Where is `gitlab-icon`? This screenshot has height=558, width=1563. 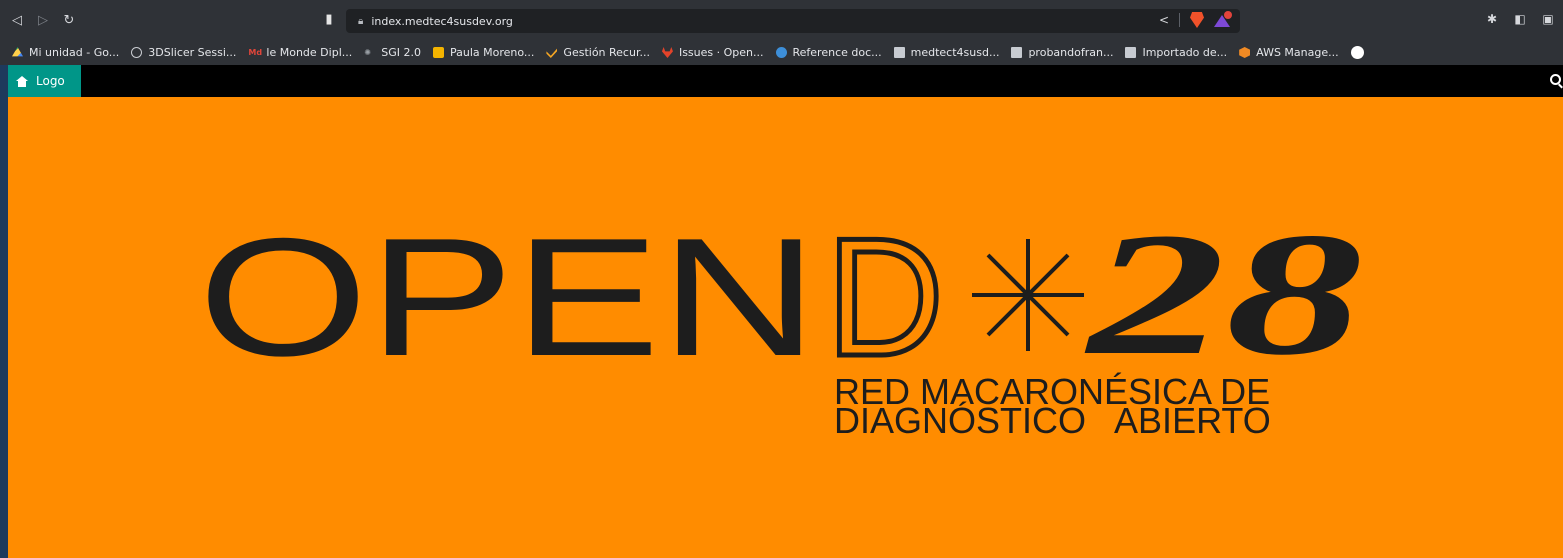 gitlab-icon is located at coordinates (667, 52).